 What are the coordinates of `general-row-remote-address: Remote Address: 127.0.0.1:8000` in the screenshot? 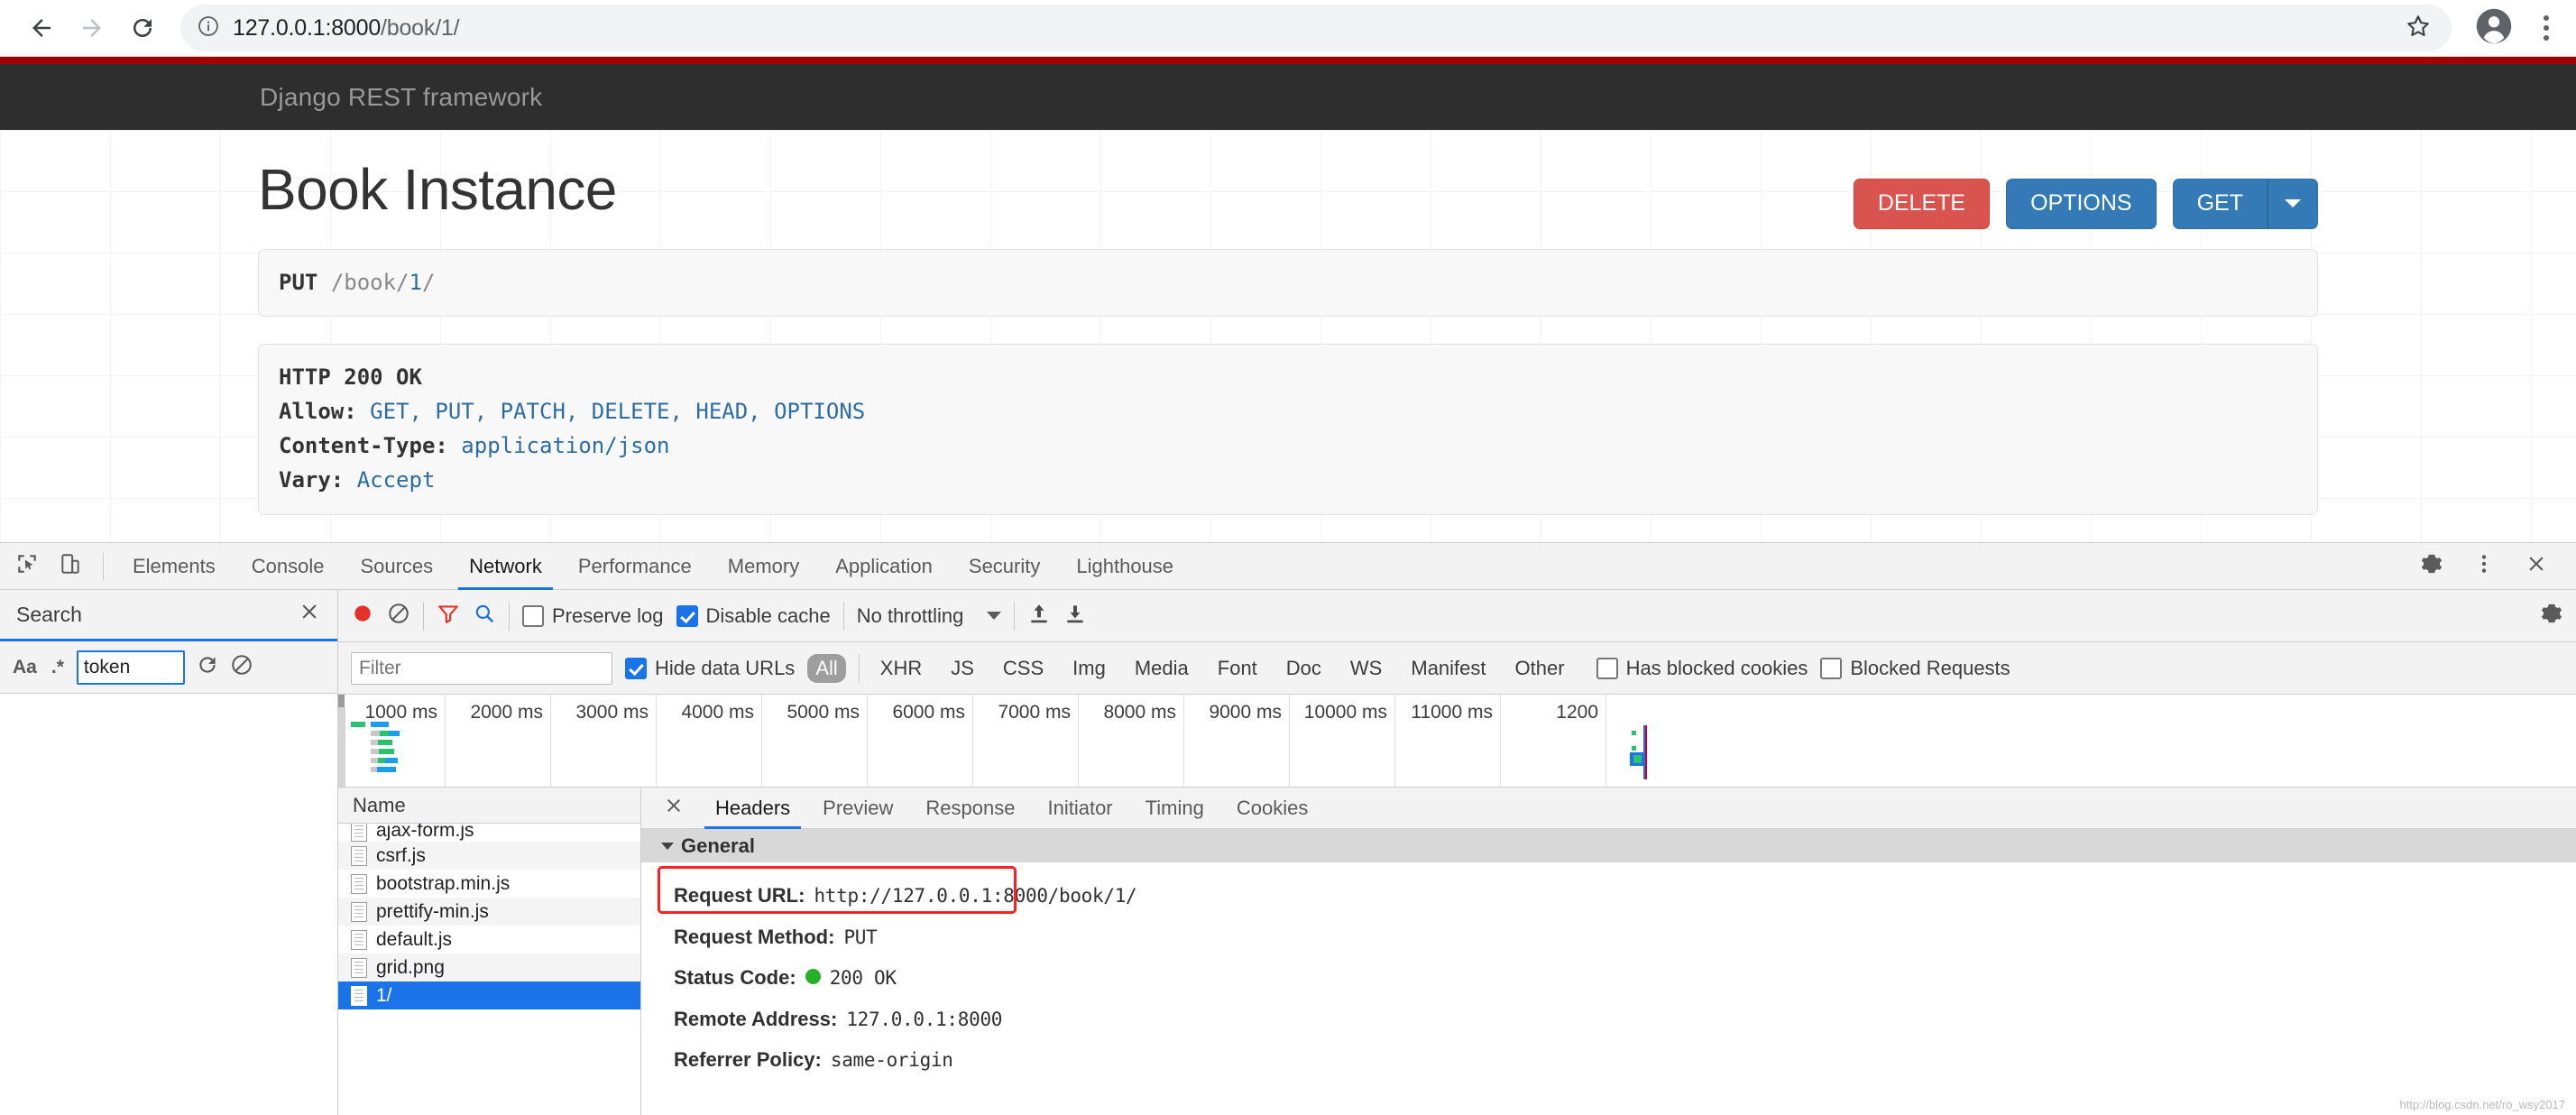 It's located at (1609, 1019).